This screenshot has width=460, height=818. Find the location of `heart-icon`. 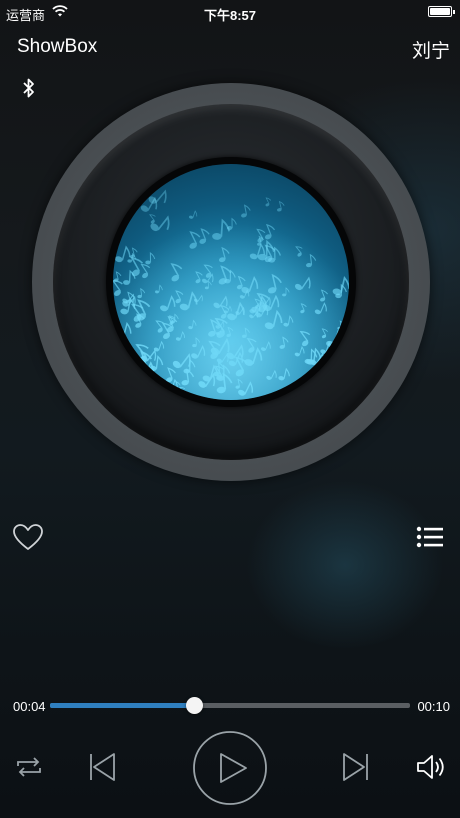

heart-icon is located at coordinates (28, 537).